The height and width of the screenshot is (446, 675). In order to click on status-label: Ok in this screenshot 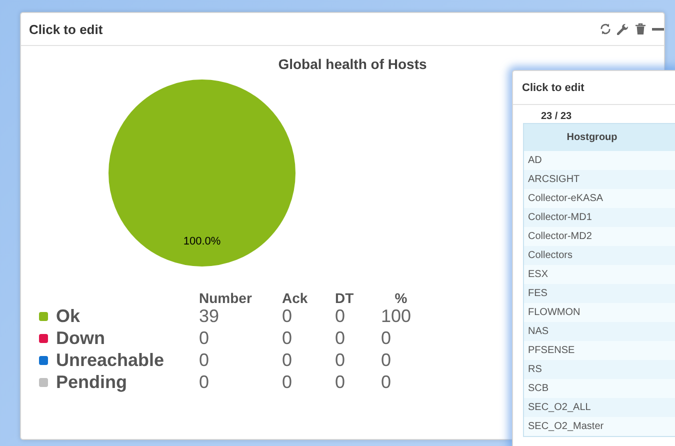, I will do `click(68, 316)`.